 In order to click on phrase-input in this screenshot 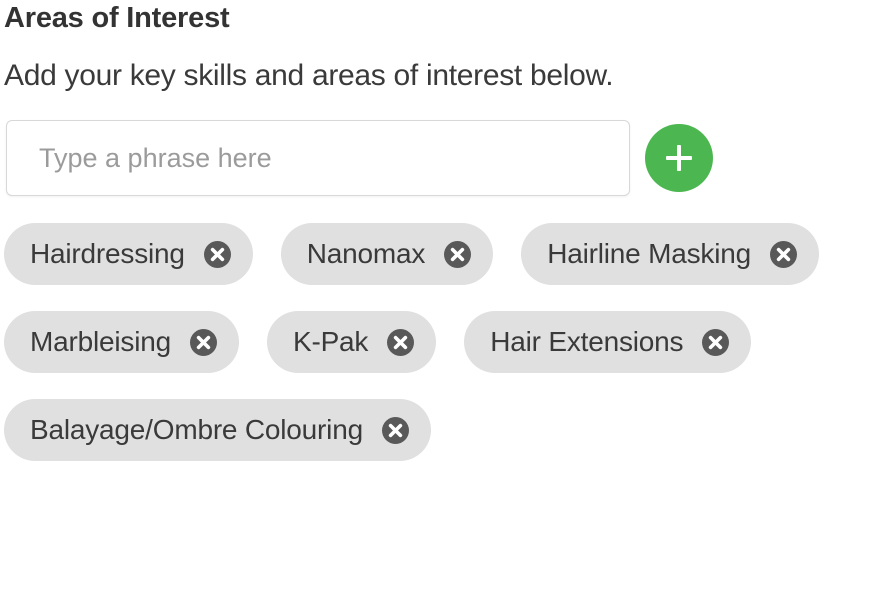, I will do `click(318, 158)`.